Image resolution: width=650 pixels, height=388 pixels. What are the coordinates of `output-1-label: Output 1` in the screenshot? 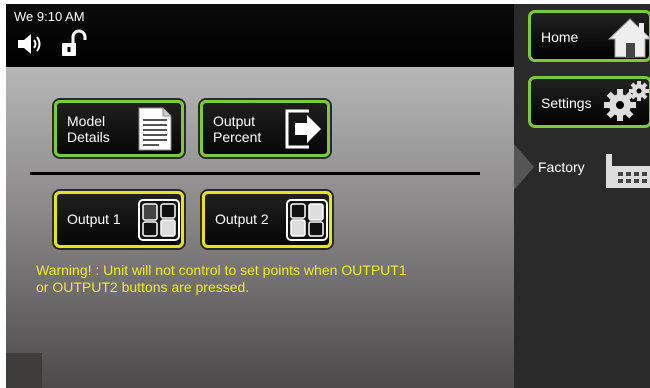 It's located at (94, 219).